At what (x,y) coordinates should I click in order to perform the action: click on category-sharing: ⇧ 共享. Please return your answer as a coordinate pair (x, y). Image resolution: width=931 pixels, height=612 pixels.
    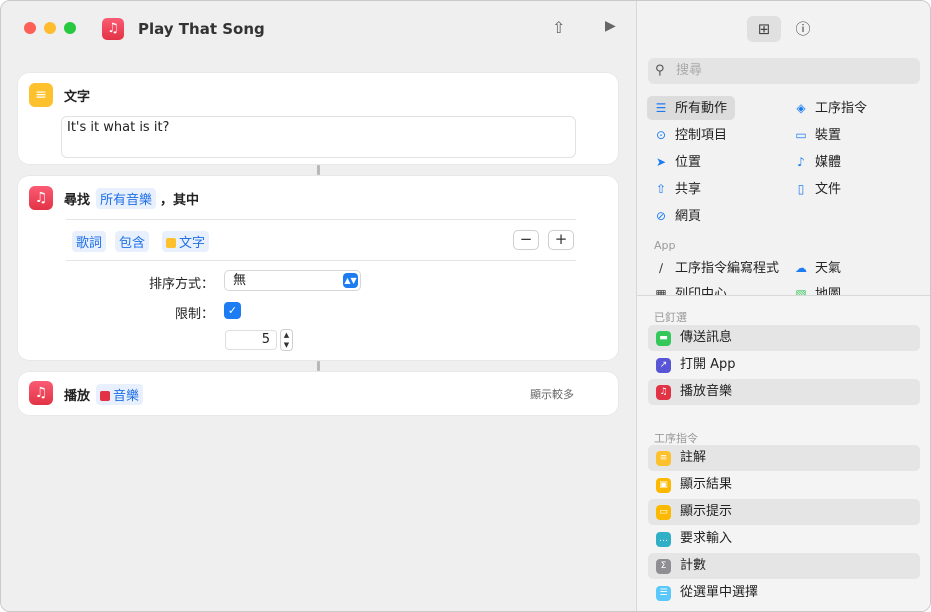
    Looking at the image, I should click on (702, 189).